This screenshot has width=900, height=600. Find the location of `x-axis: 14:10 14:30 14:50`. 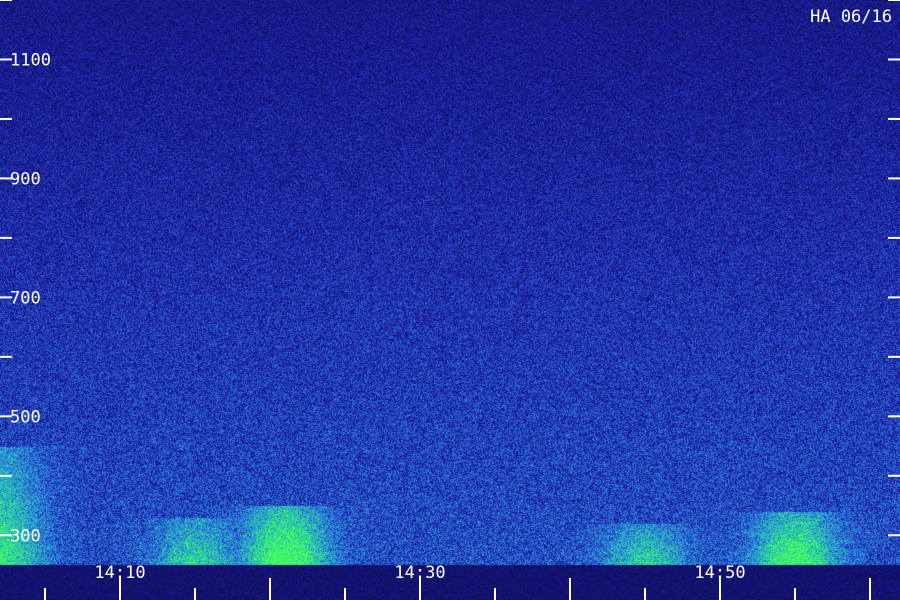

x-axis: 14:10 14:30 14:50 is located at coordinates (457, 581).